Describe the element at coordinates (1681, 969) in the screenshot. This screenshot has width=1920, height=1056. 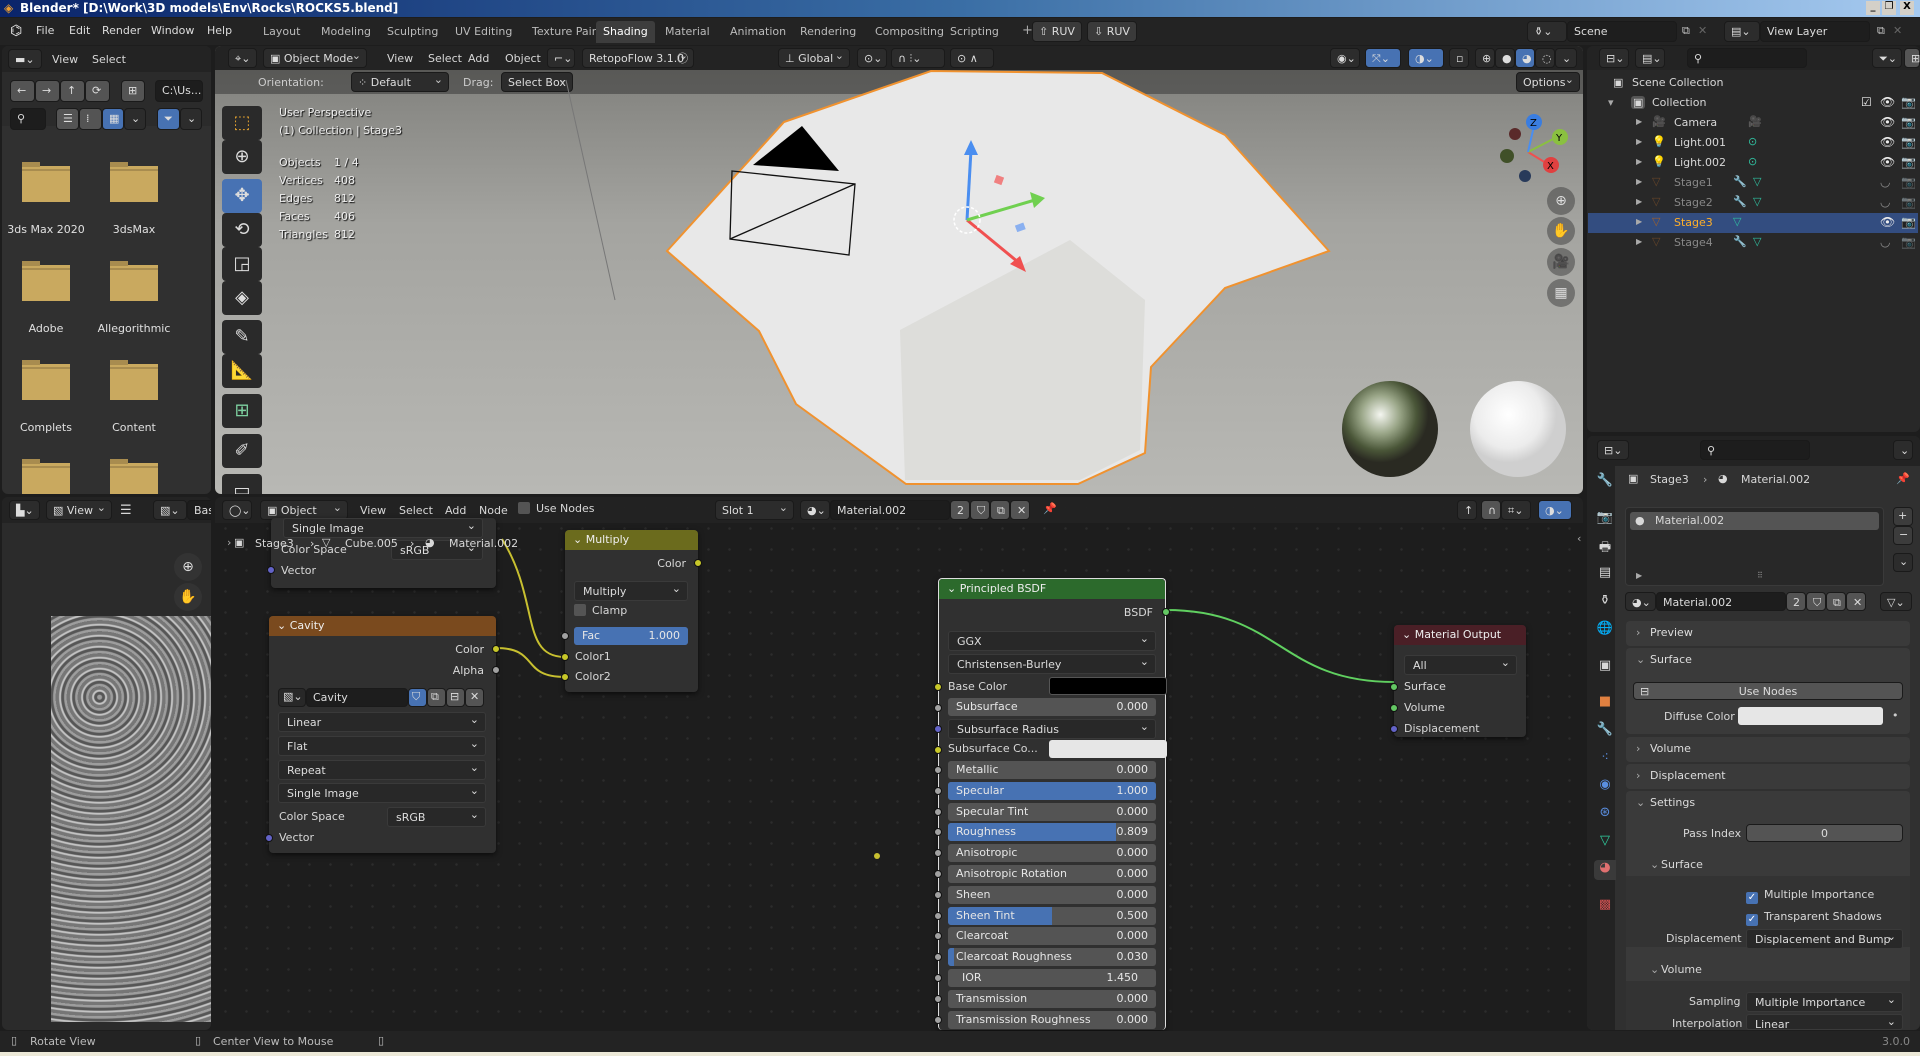
I see `volume-subpanel-header: Volume` at that location.